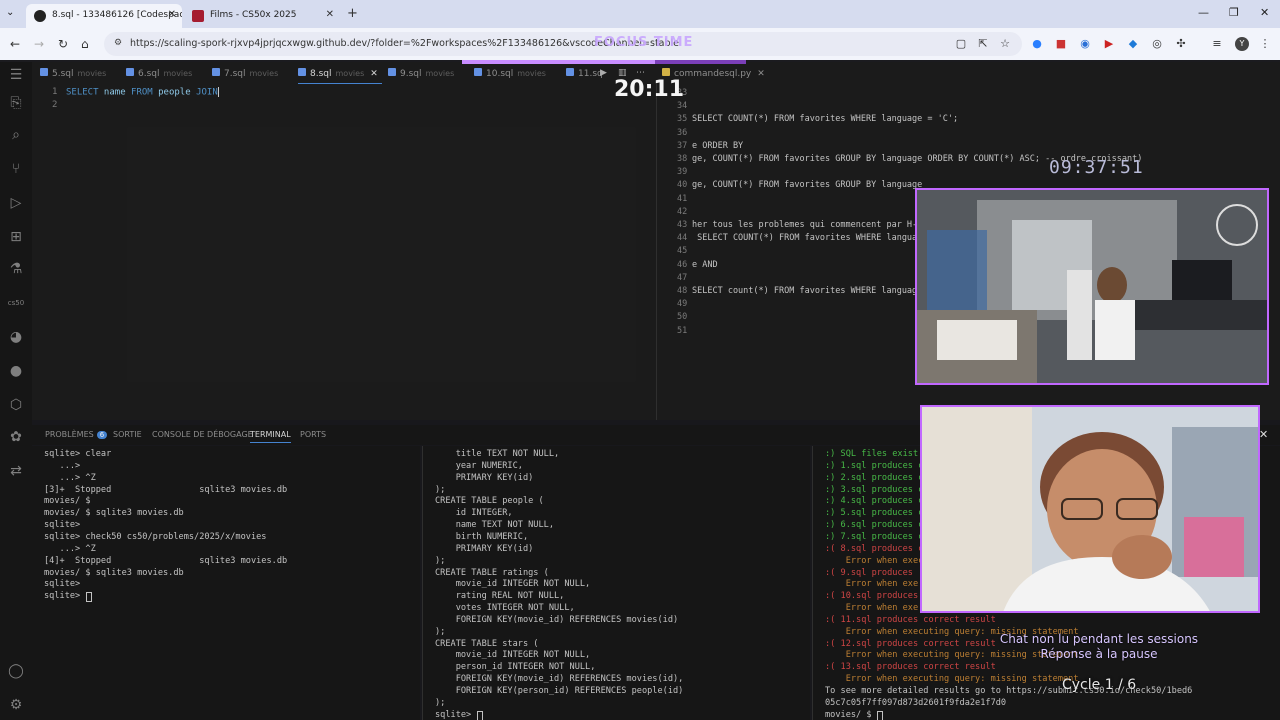 This screenshot has width=1280, height=720. I want to click on line-number: 46, so click(682, 264).